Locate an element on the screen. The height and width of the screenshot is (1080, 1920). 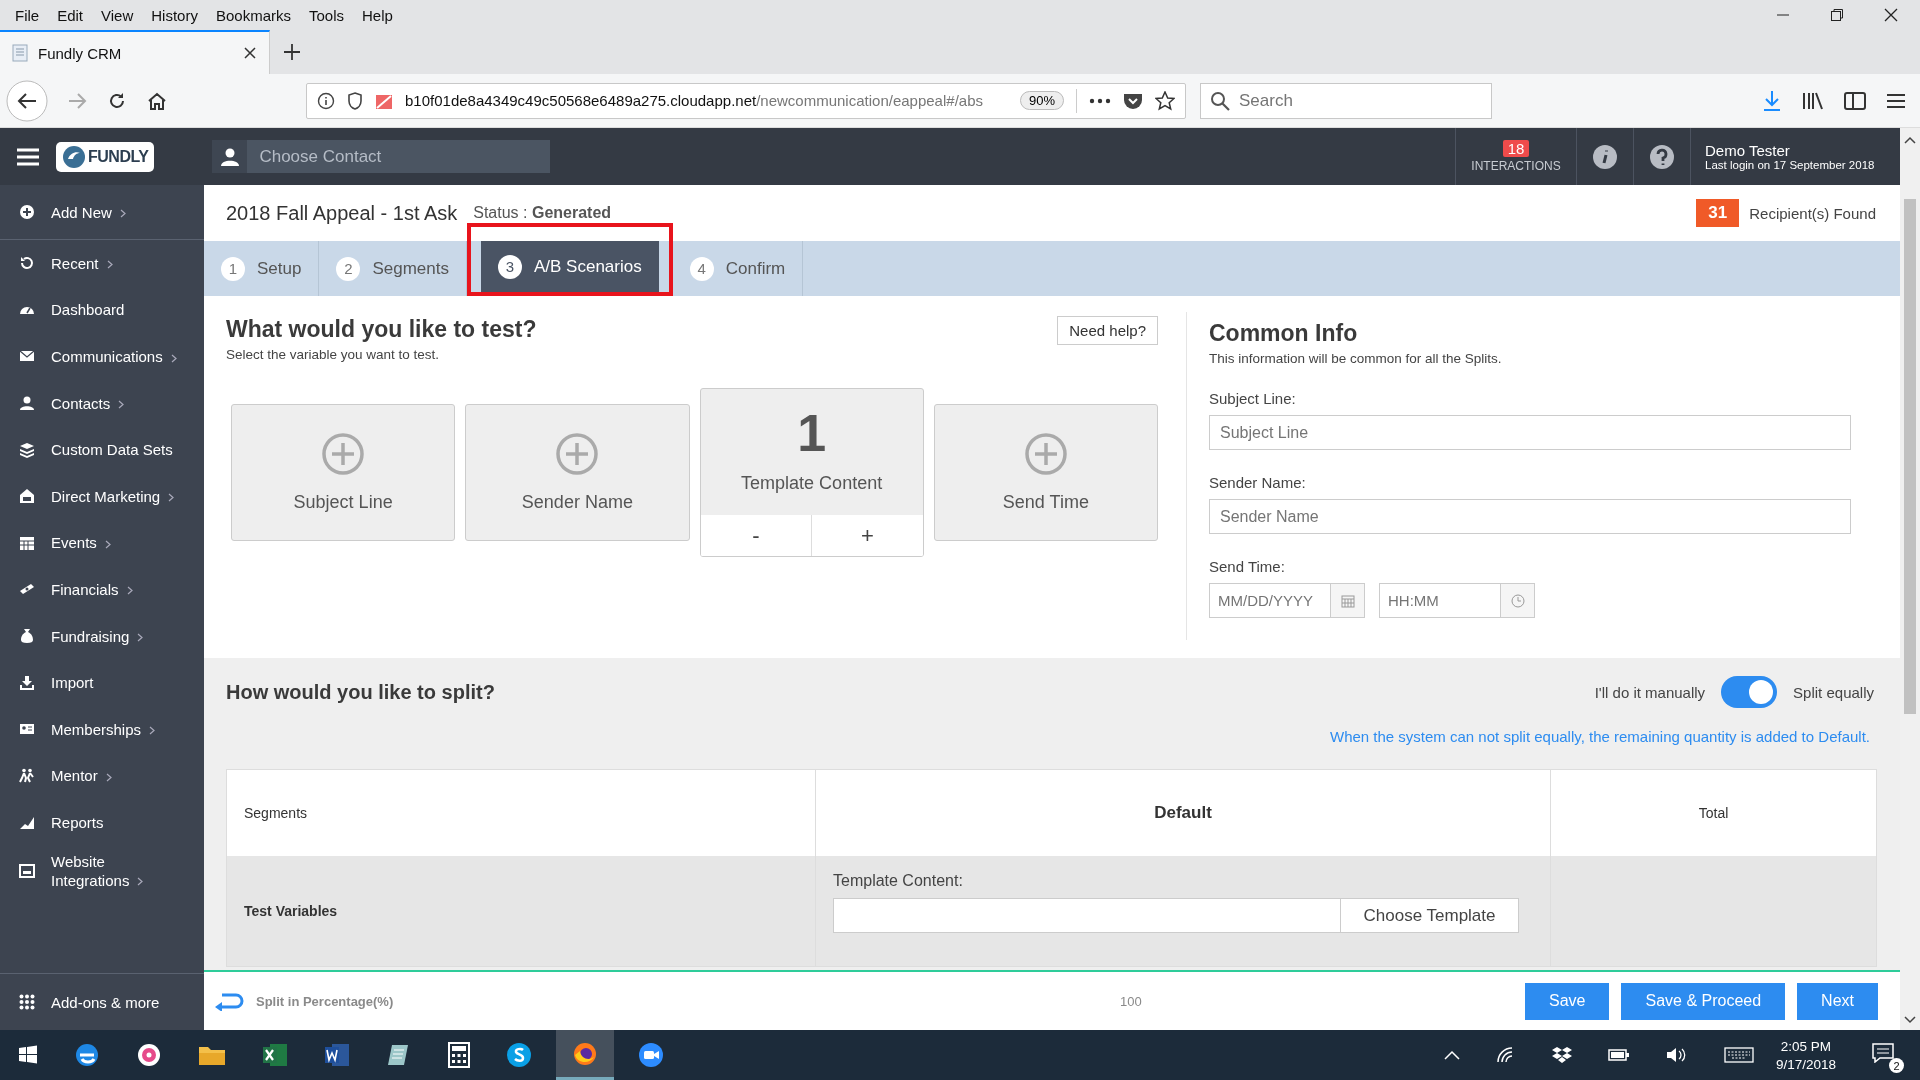
step-tab: 3 A/B Scenarios is located at coordinates (570, 266).